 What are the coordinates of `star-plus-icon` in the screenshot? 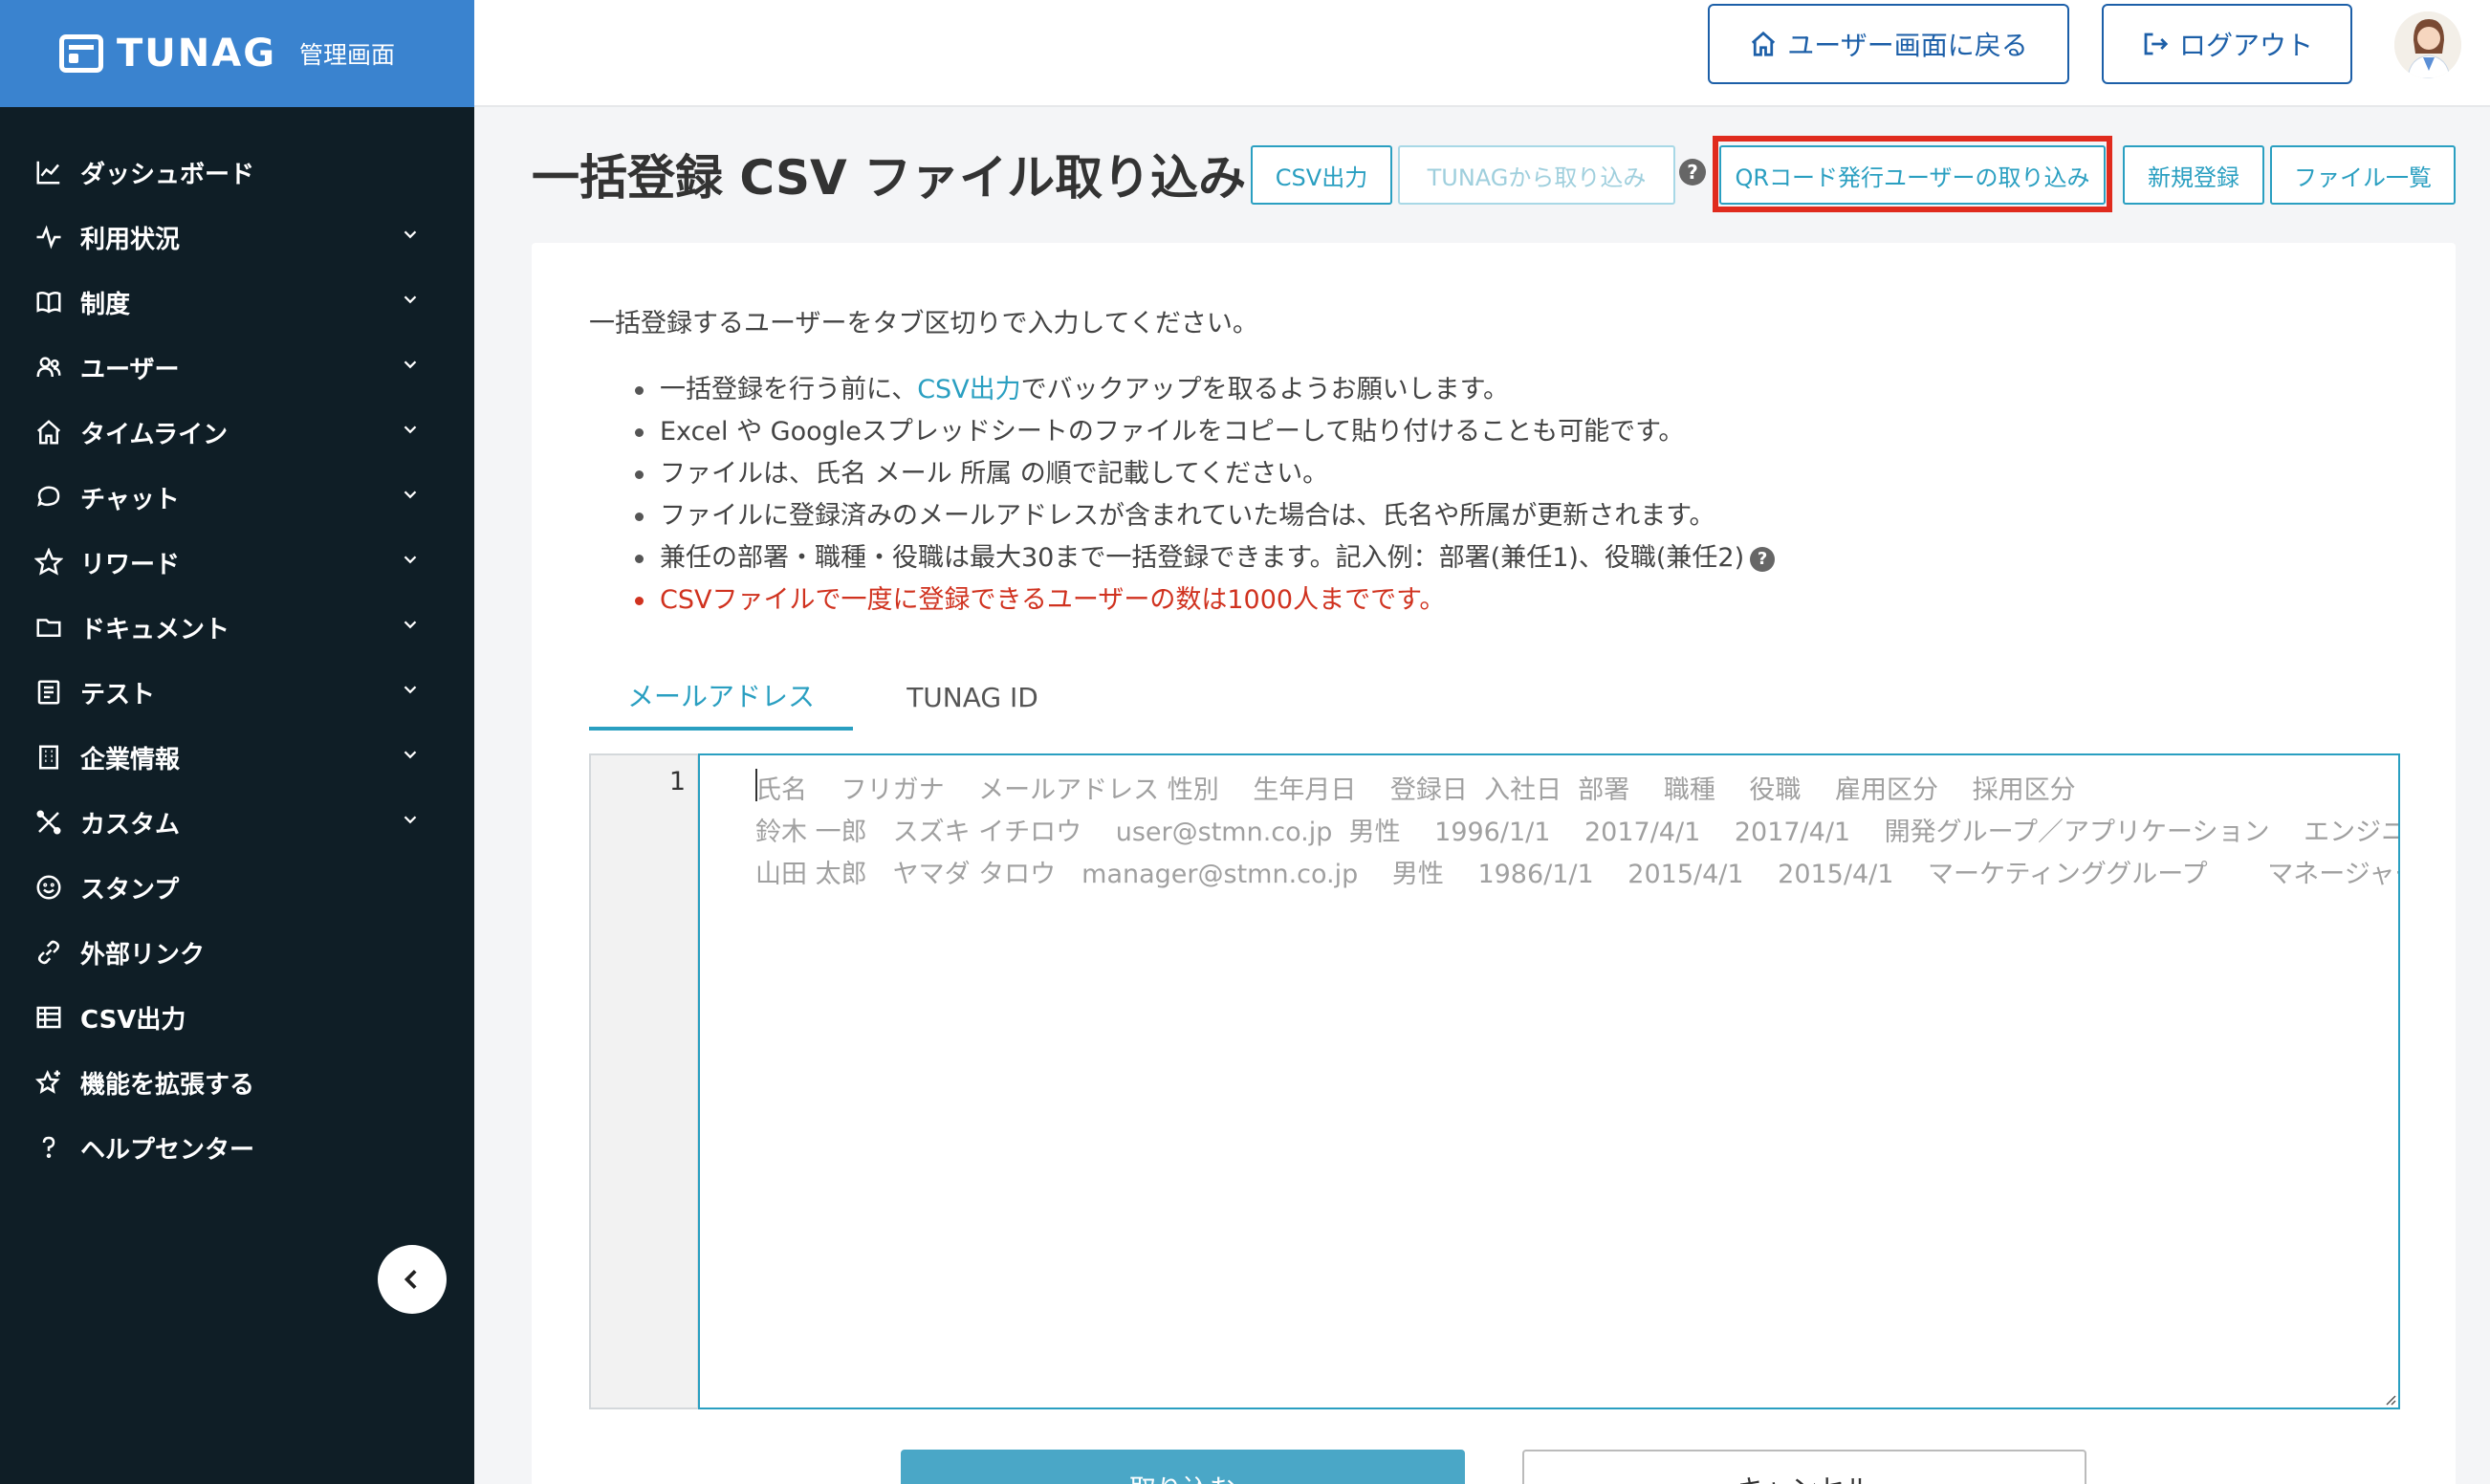 It's located at (49, 1082).